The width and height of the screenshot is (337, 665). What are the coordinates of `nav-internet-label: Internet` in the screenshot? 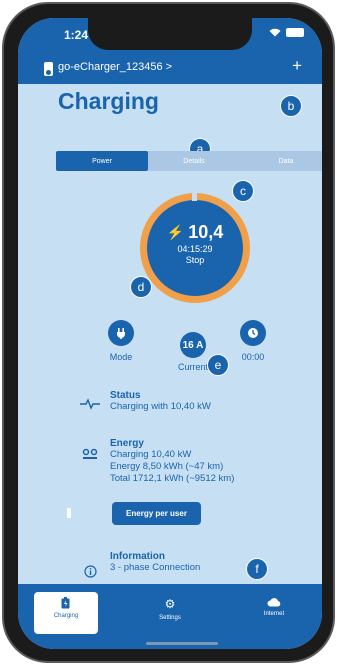 It's located at (274, 614).